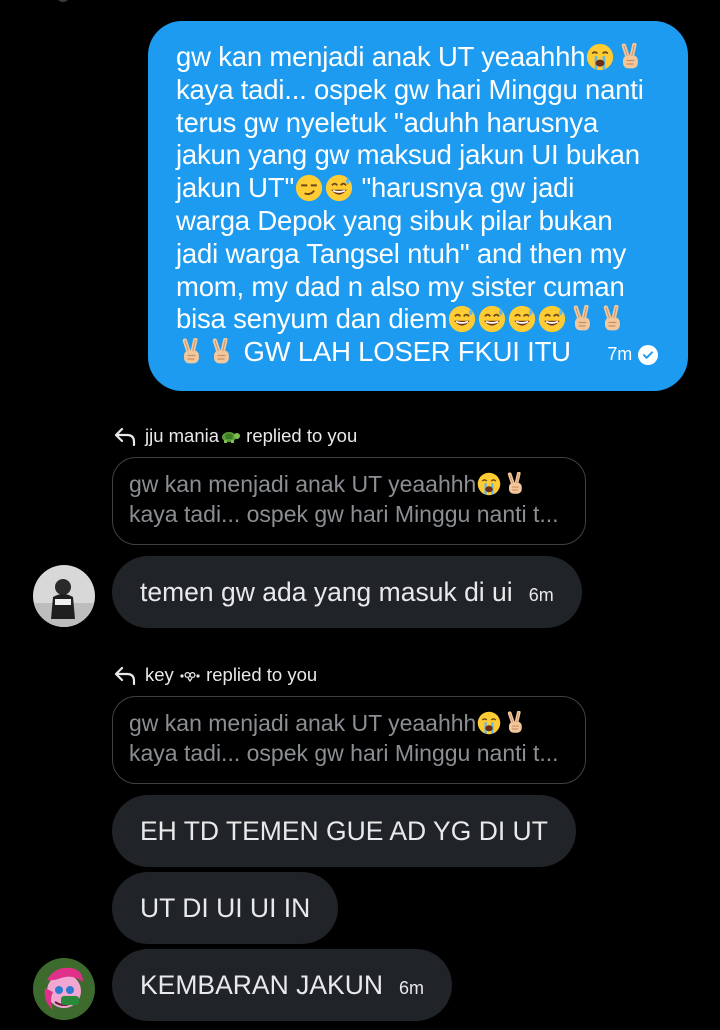 The image size is (720, 1030). Describe the element at coordinates (648, 354) in the screenshot. I see `check-circle-icon` at that location.